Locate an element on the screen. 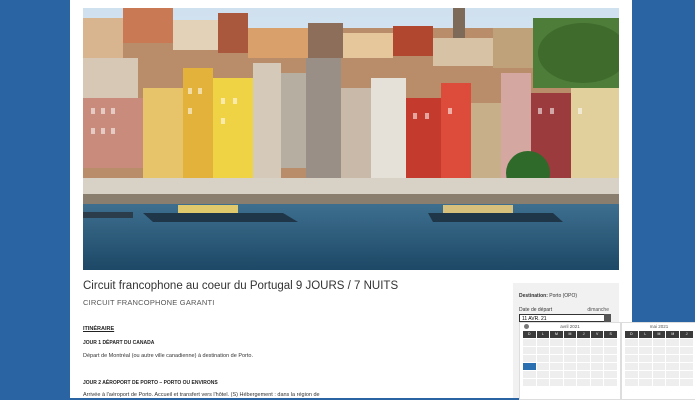 This screenshot has height=400, width=695. month-2-grid: D L M M J is located at coordinates (658, 358).